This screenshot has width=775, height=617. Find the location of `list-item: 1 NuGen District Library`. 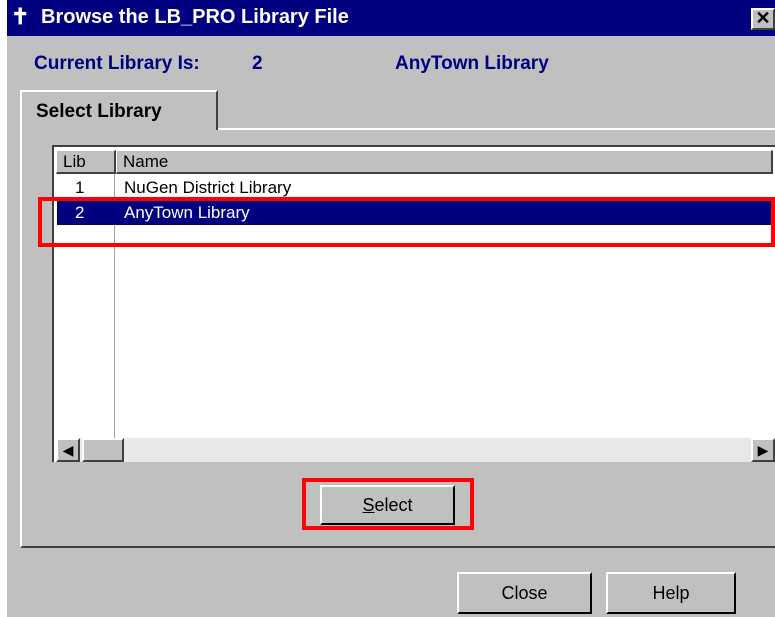

list-item: 1 NuGen District Library is located at coordinates (416, 188).